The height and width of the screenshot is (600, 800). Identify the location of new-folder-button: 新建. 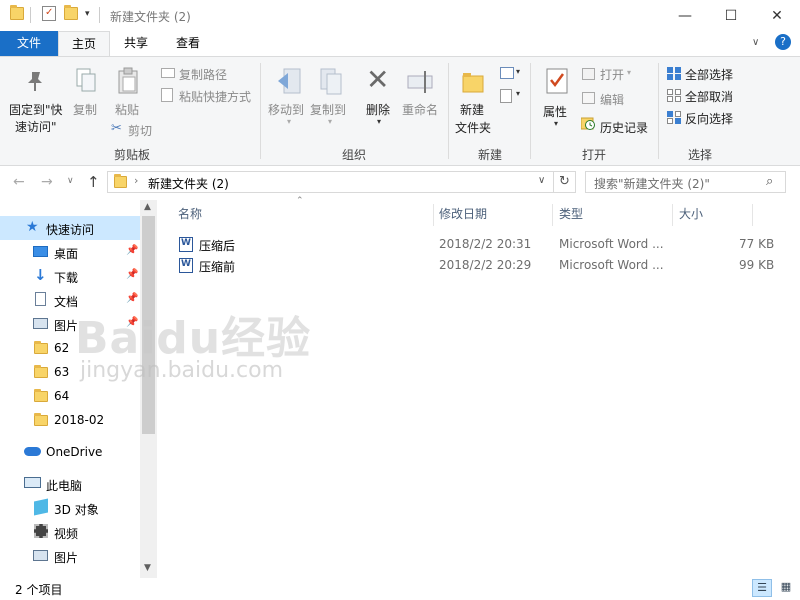
(472, 109).